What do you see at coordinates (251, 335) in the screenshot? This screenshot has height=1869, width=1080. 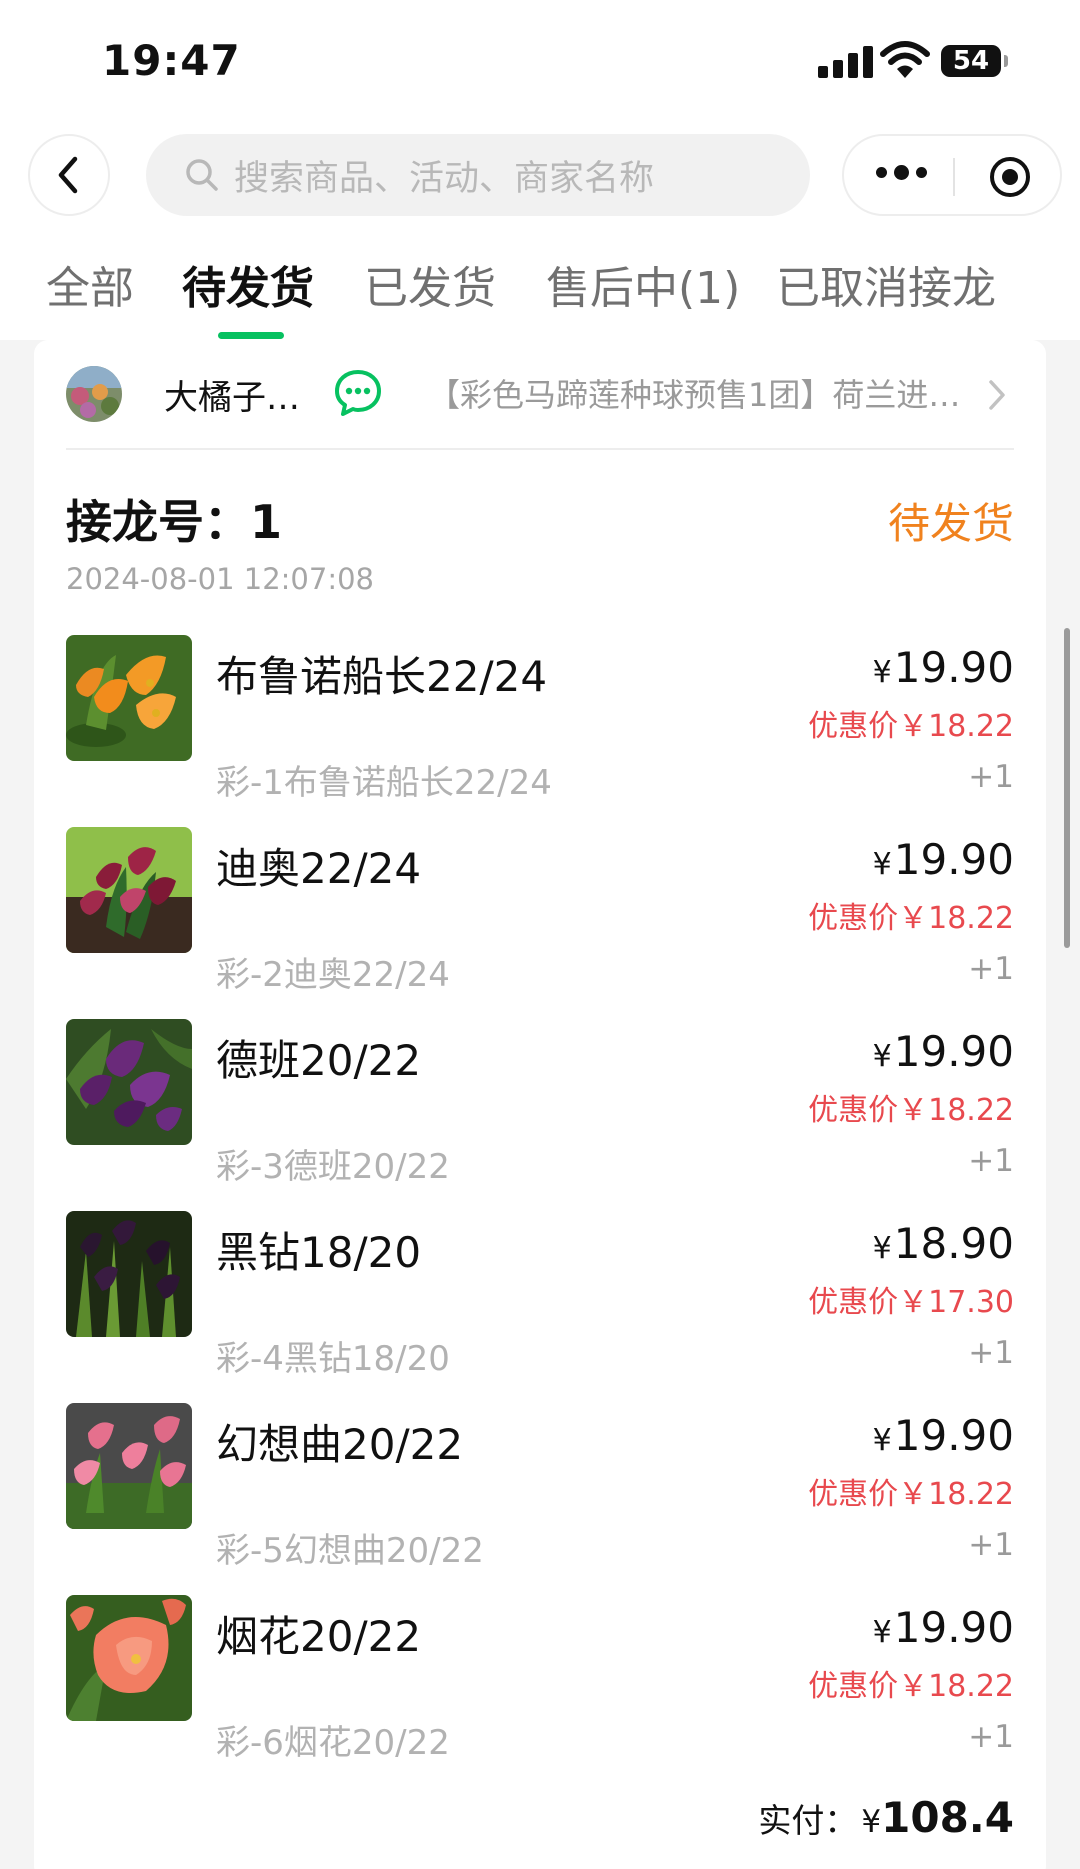 I see `active-tab-indicator` at bounding box center [251, 335].